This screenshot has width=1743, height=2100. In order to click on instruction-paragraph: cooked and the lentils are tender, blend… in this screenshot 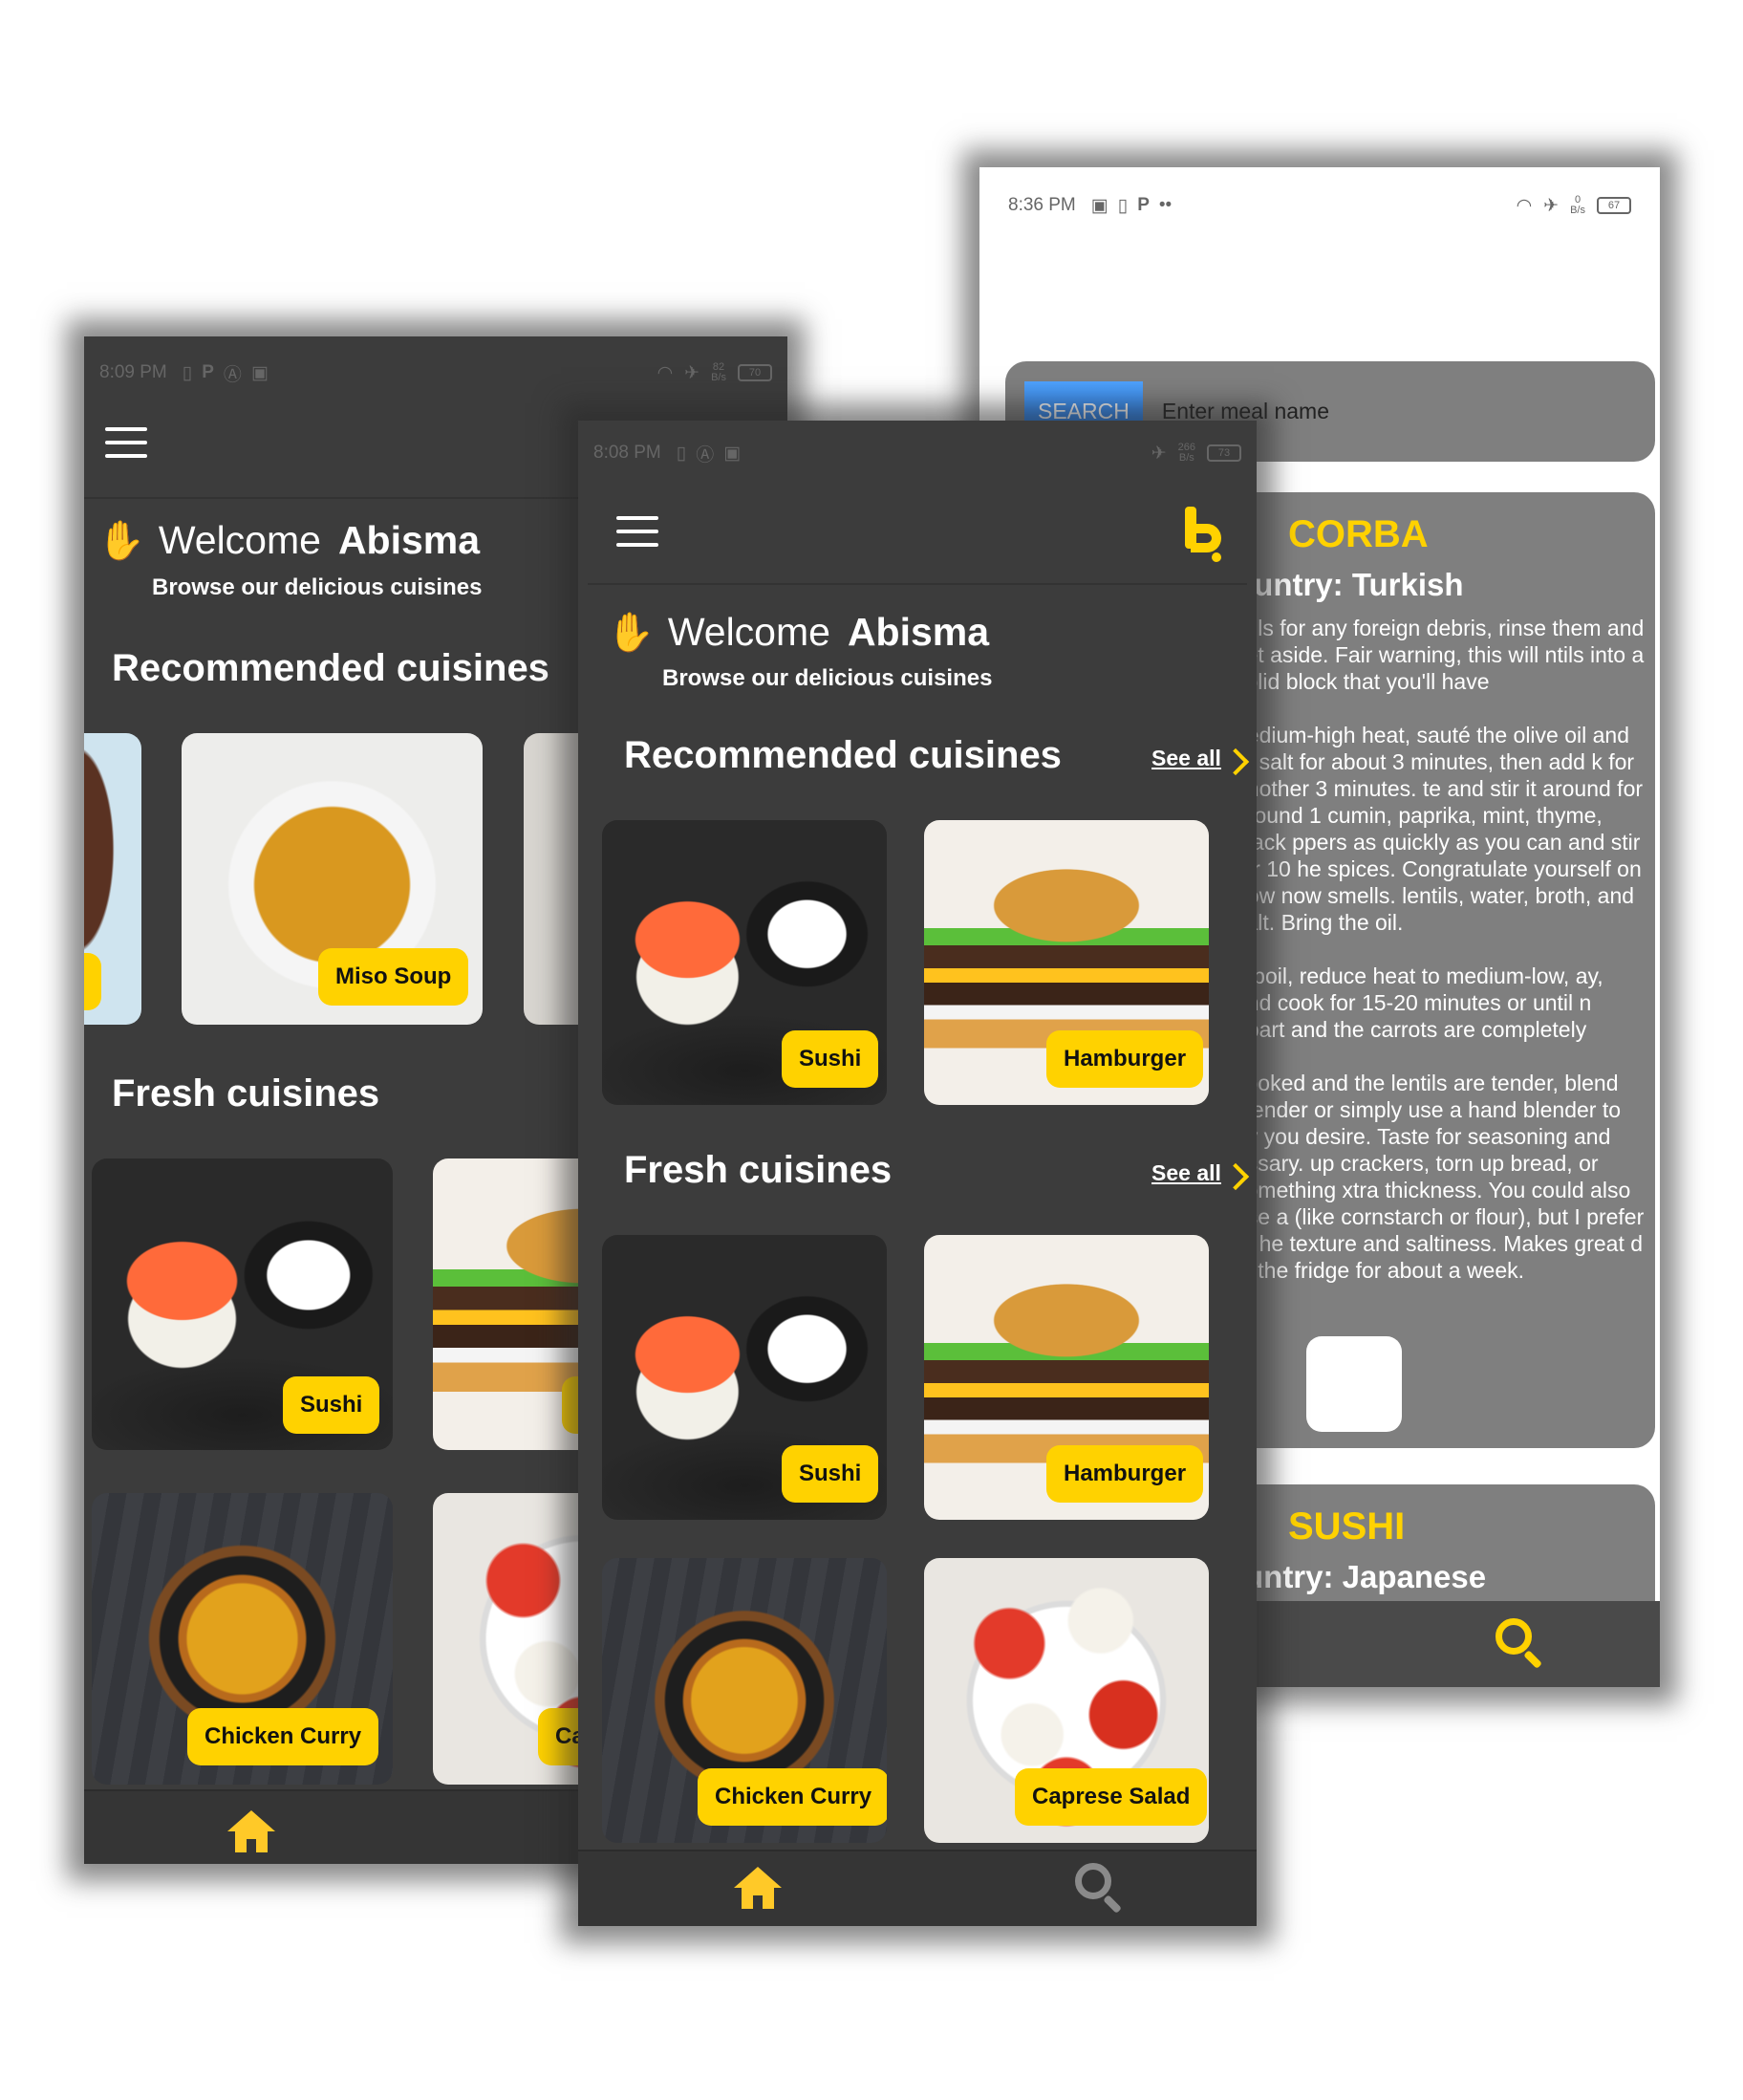, I will do `click(1440, 1177)`.